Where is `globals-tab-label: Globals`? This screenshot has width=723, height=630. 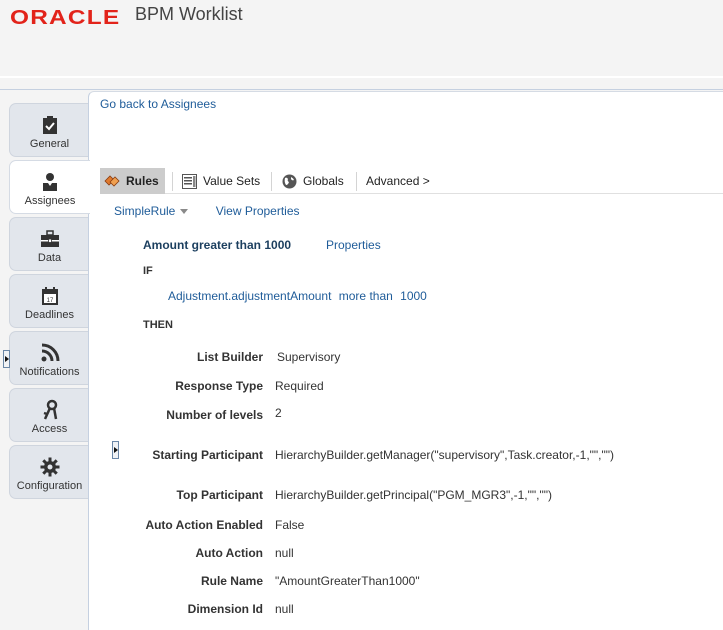
globals-tab-label: Globals is located at coordinates (323, 181).